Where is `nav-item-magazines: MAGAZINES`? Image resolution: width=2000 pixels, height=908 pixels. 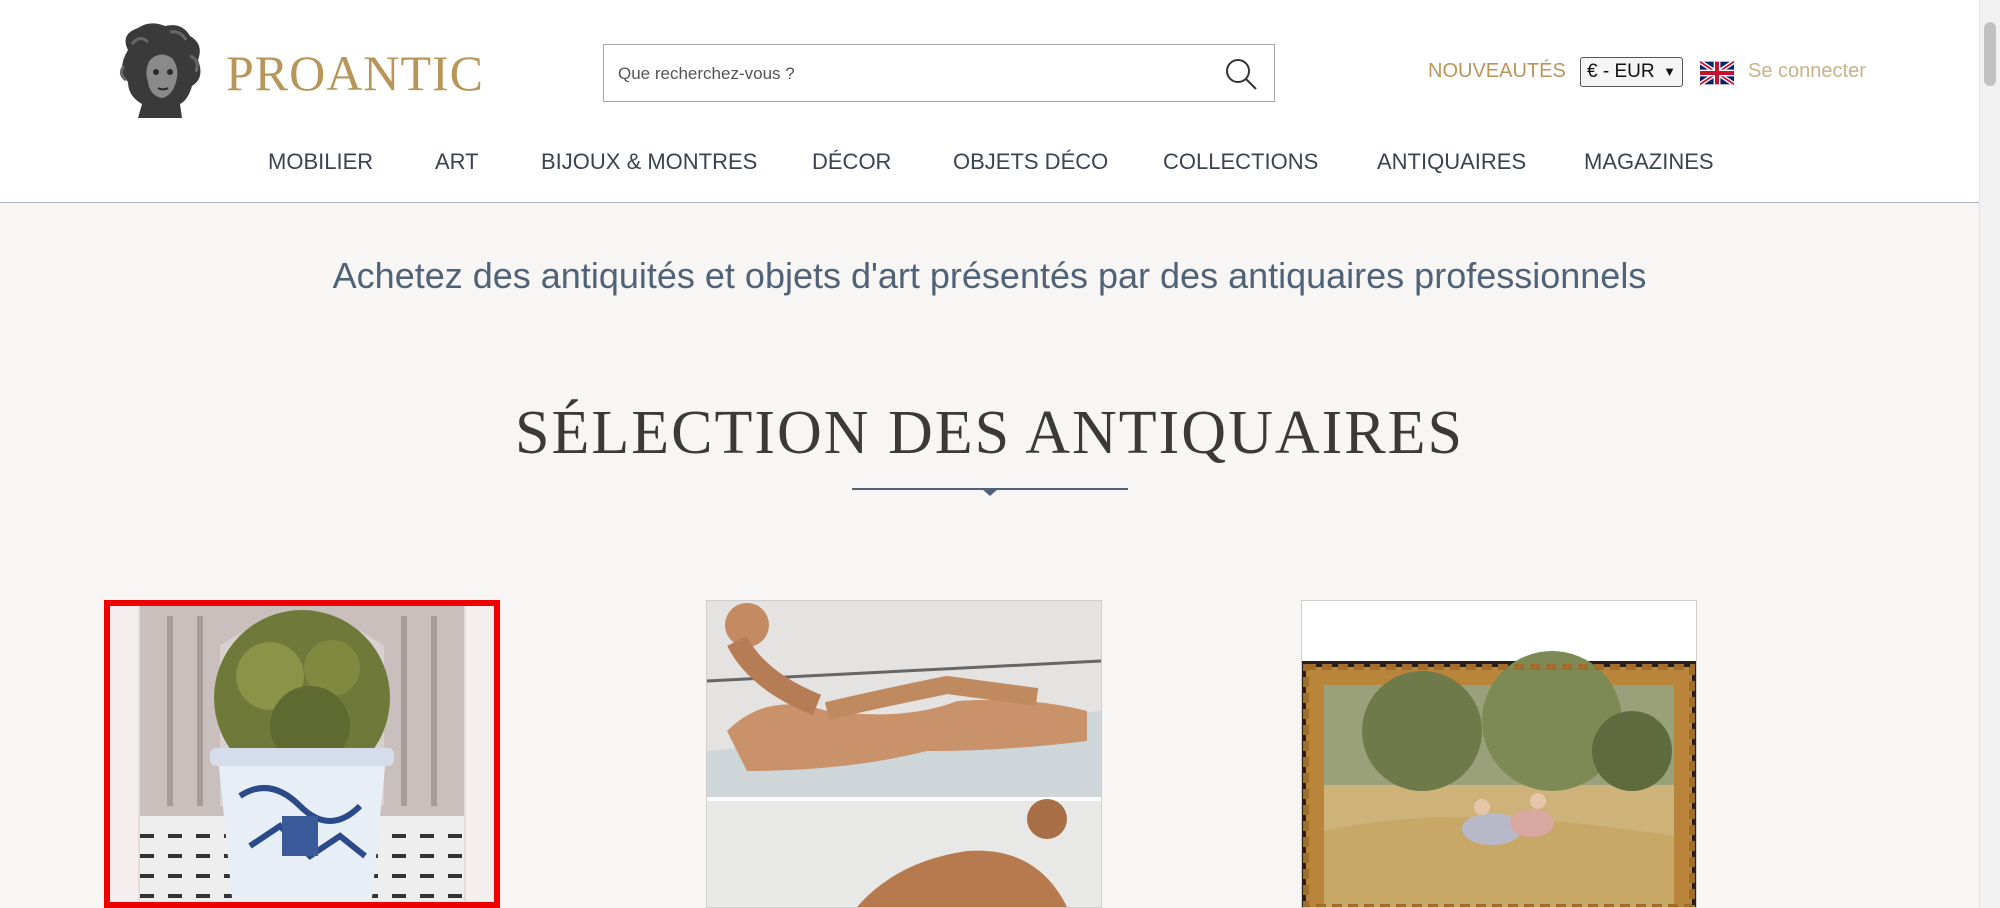
nav-item-magazines: MAGAZINES is located at coordinates (1649, 162).